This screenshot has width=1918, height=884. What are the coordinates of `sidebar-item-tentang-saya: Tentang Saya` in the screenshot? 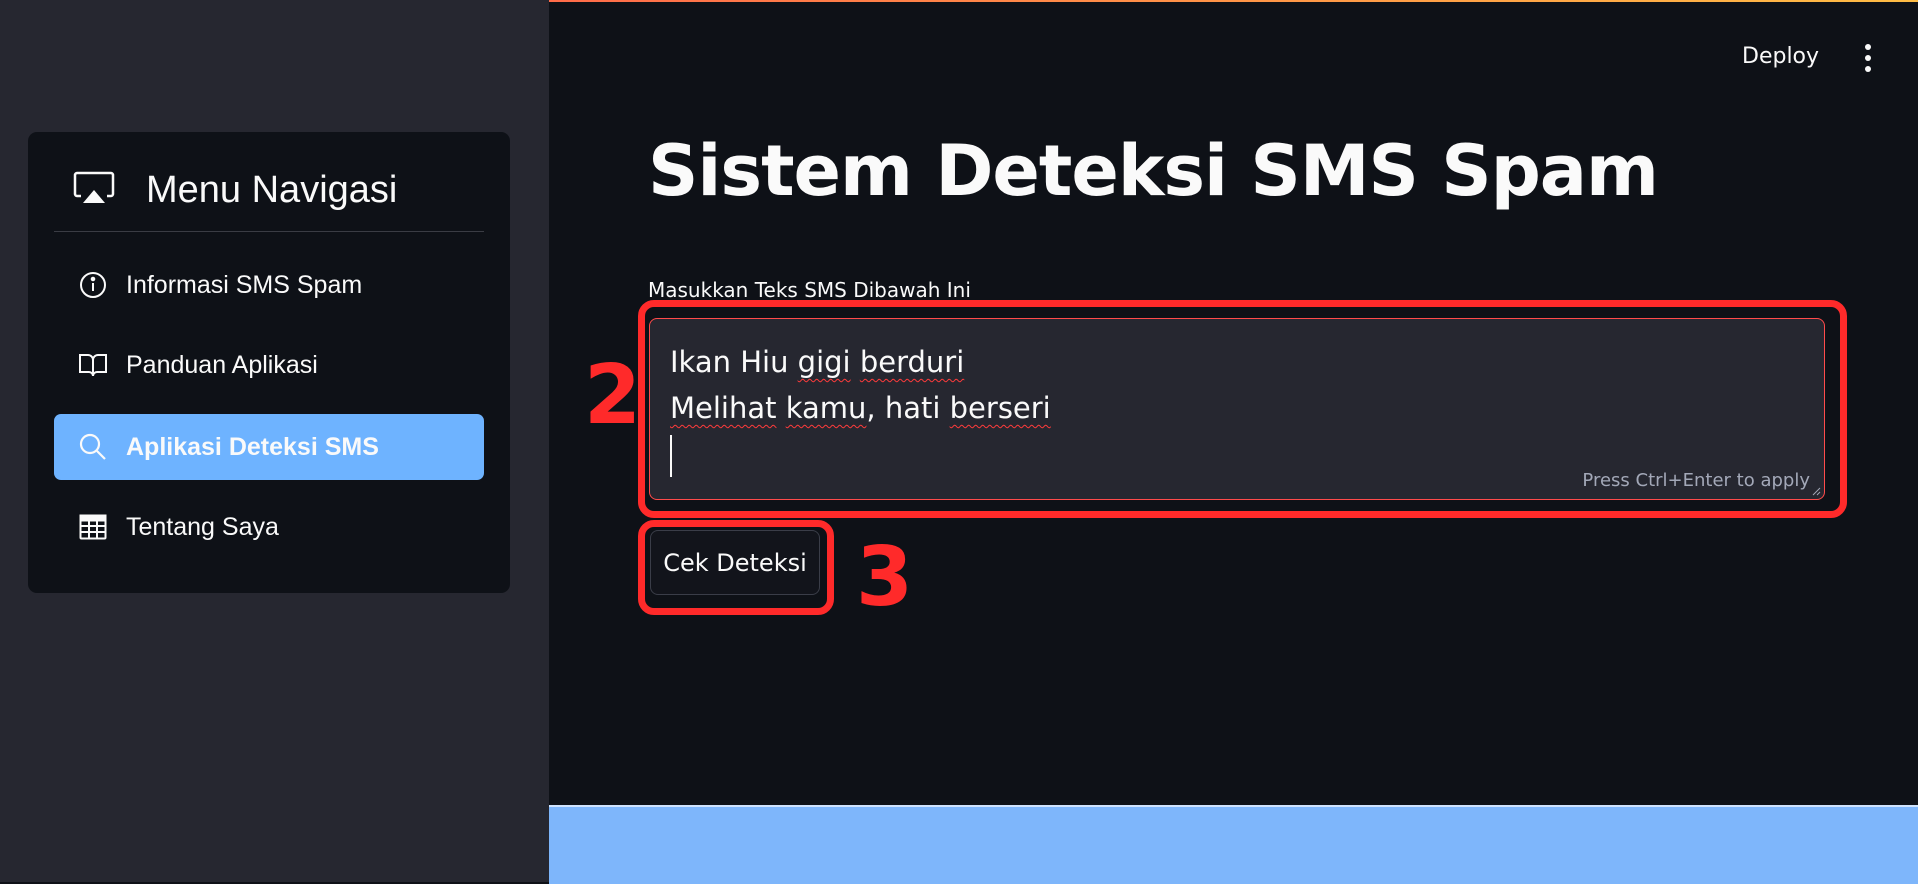 It's located at (269, 527).